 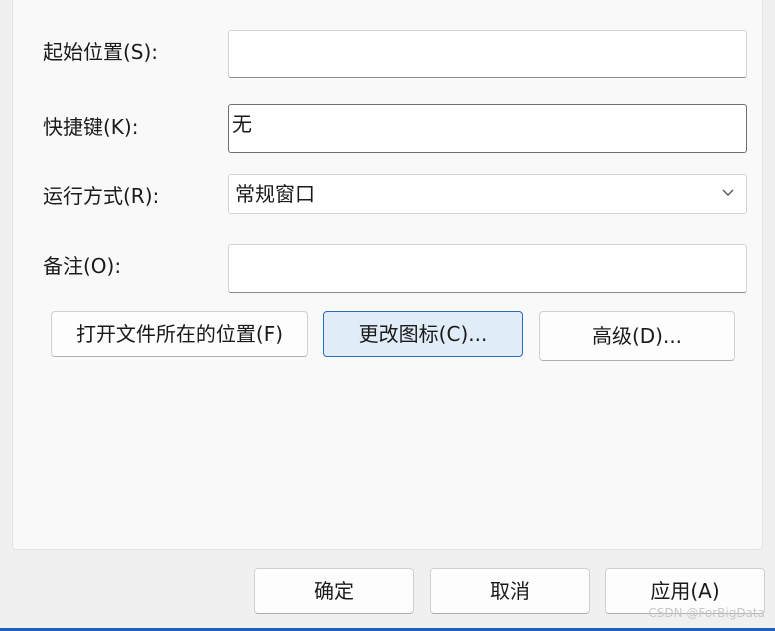 I want to click on run-label: 运行方式(R):, so click(x=101, y=196).